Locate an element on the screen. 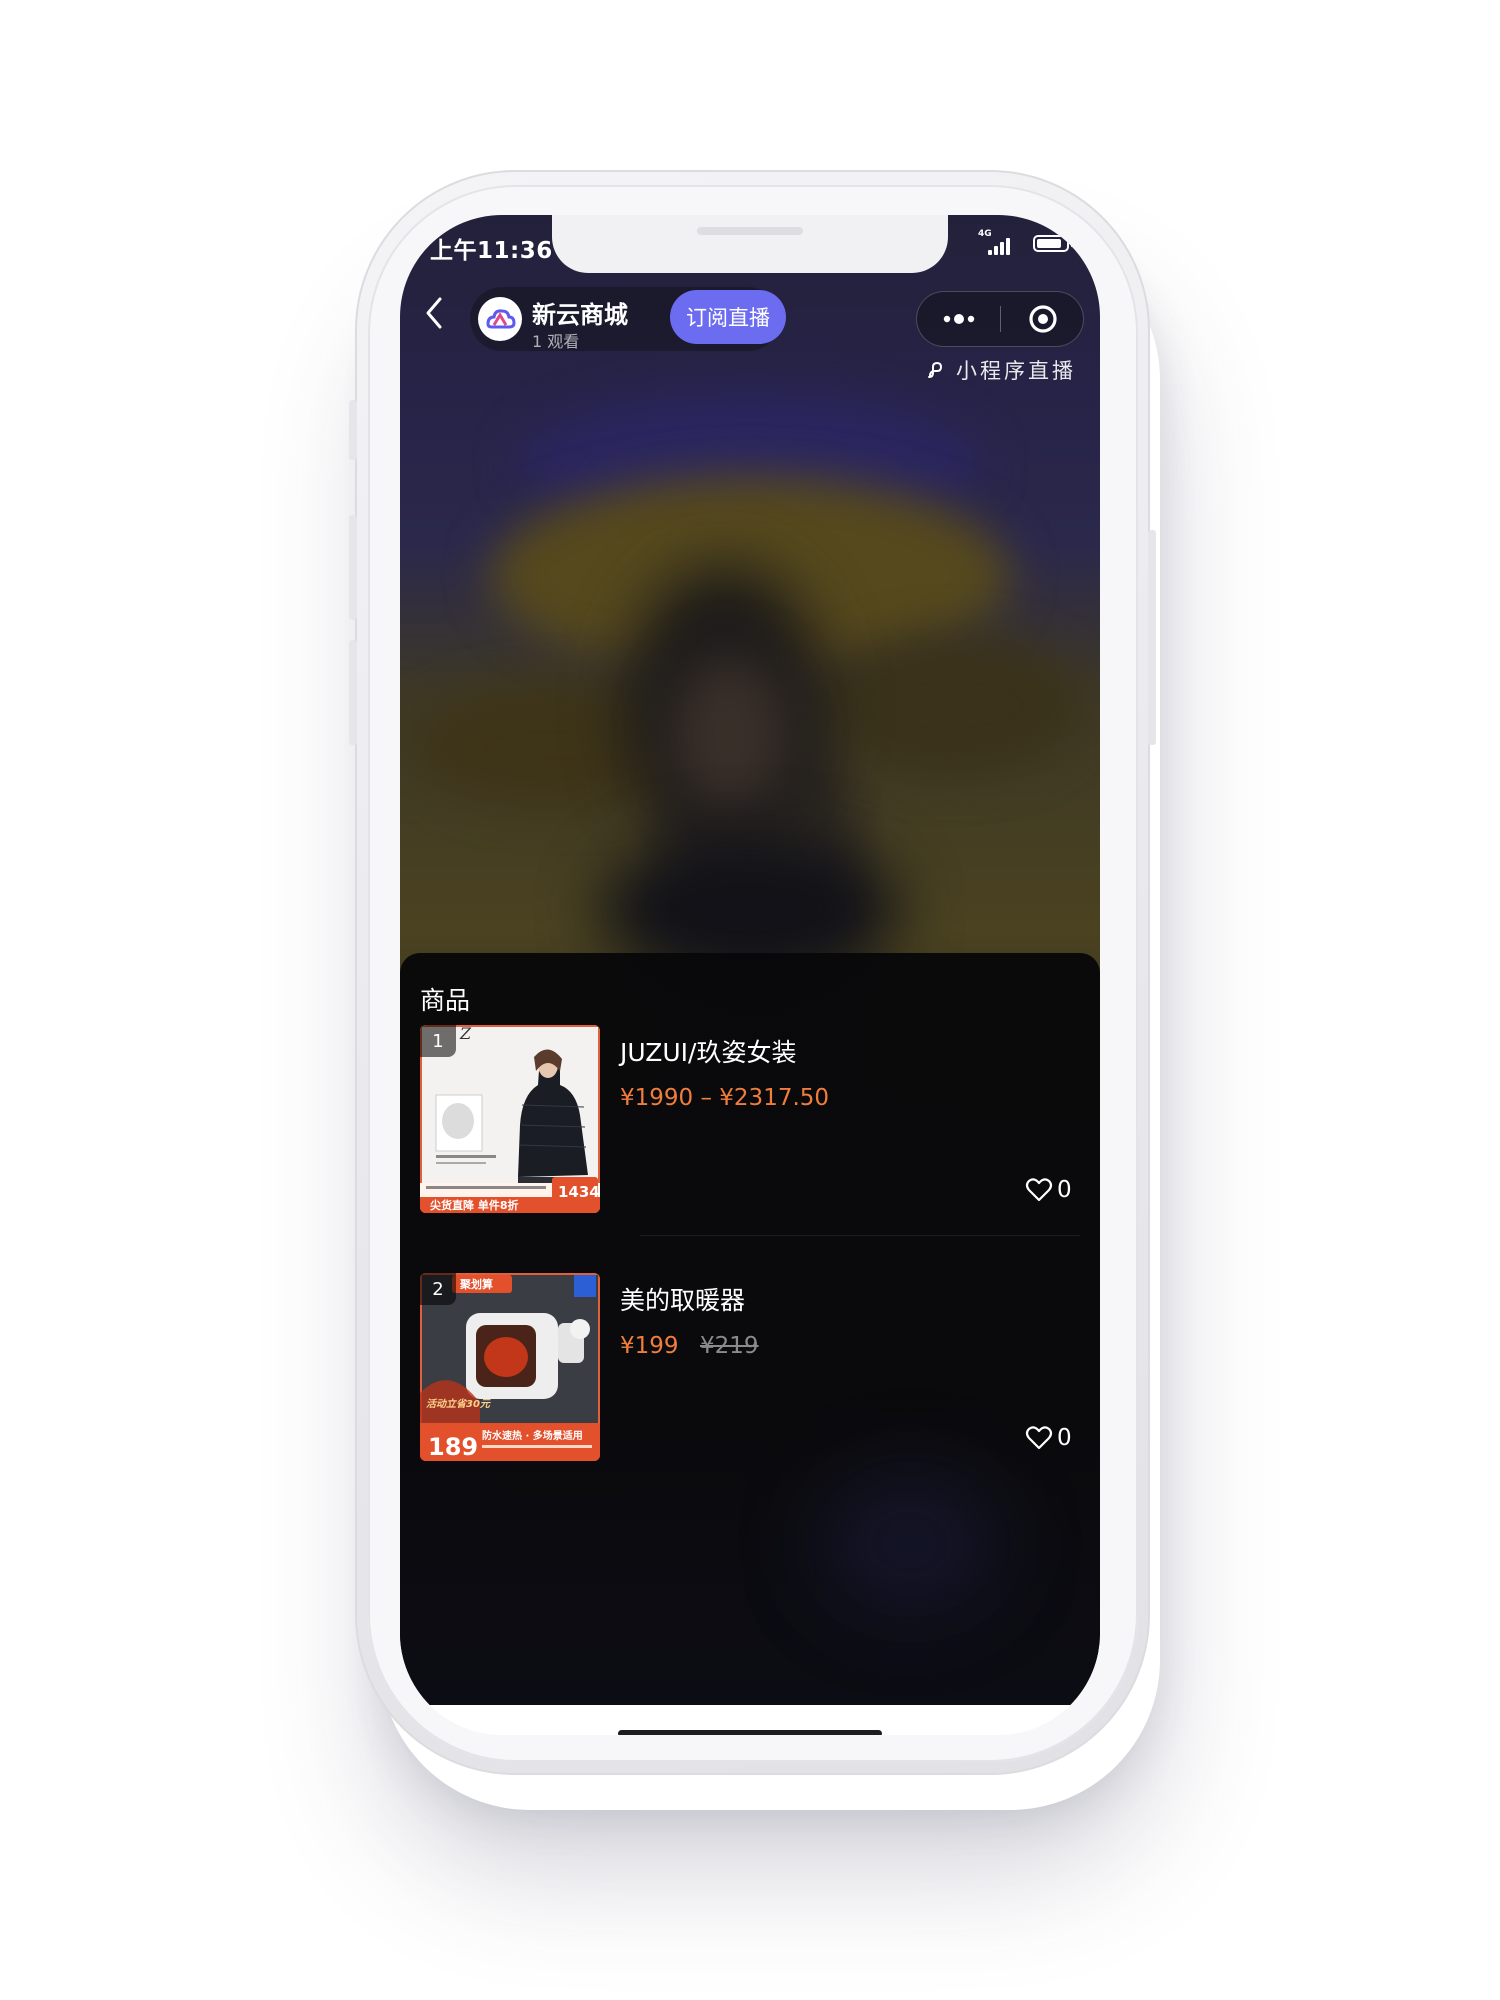 The height and width of the screenshot is (2000, 1500). product-rank: 2 is located at coordinates (438, 1289).